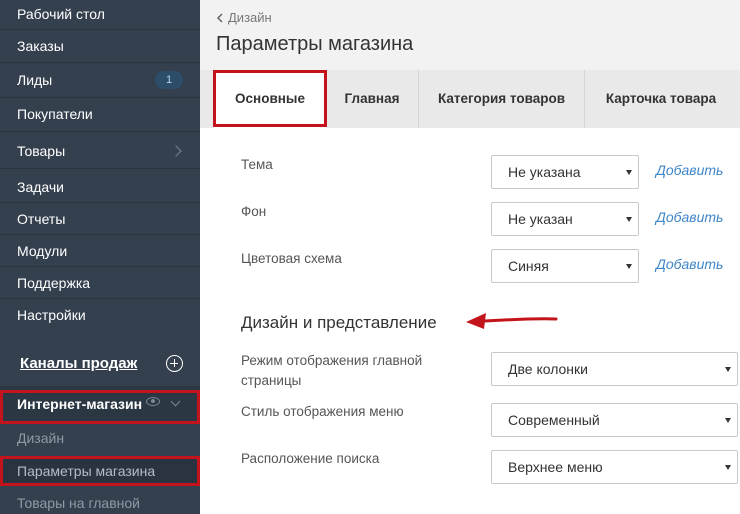  Describe the element at coordinates (614, 420) in the screenshot. I see `menu-style-select: Современный` at that location.